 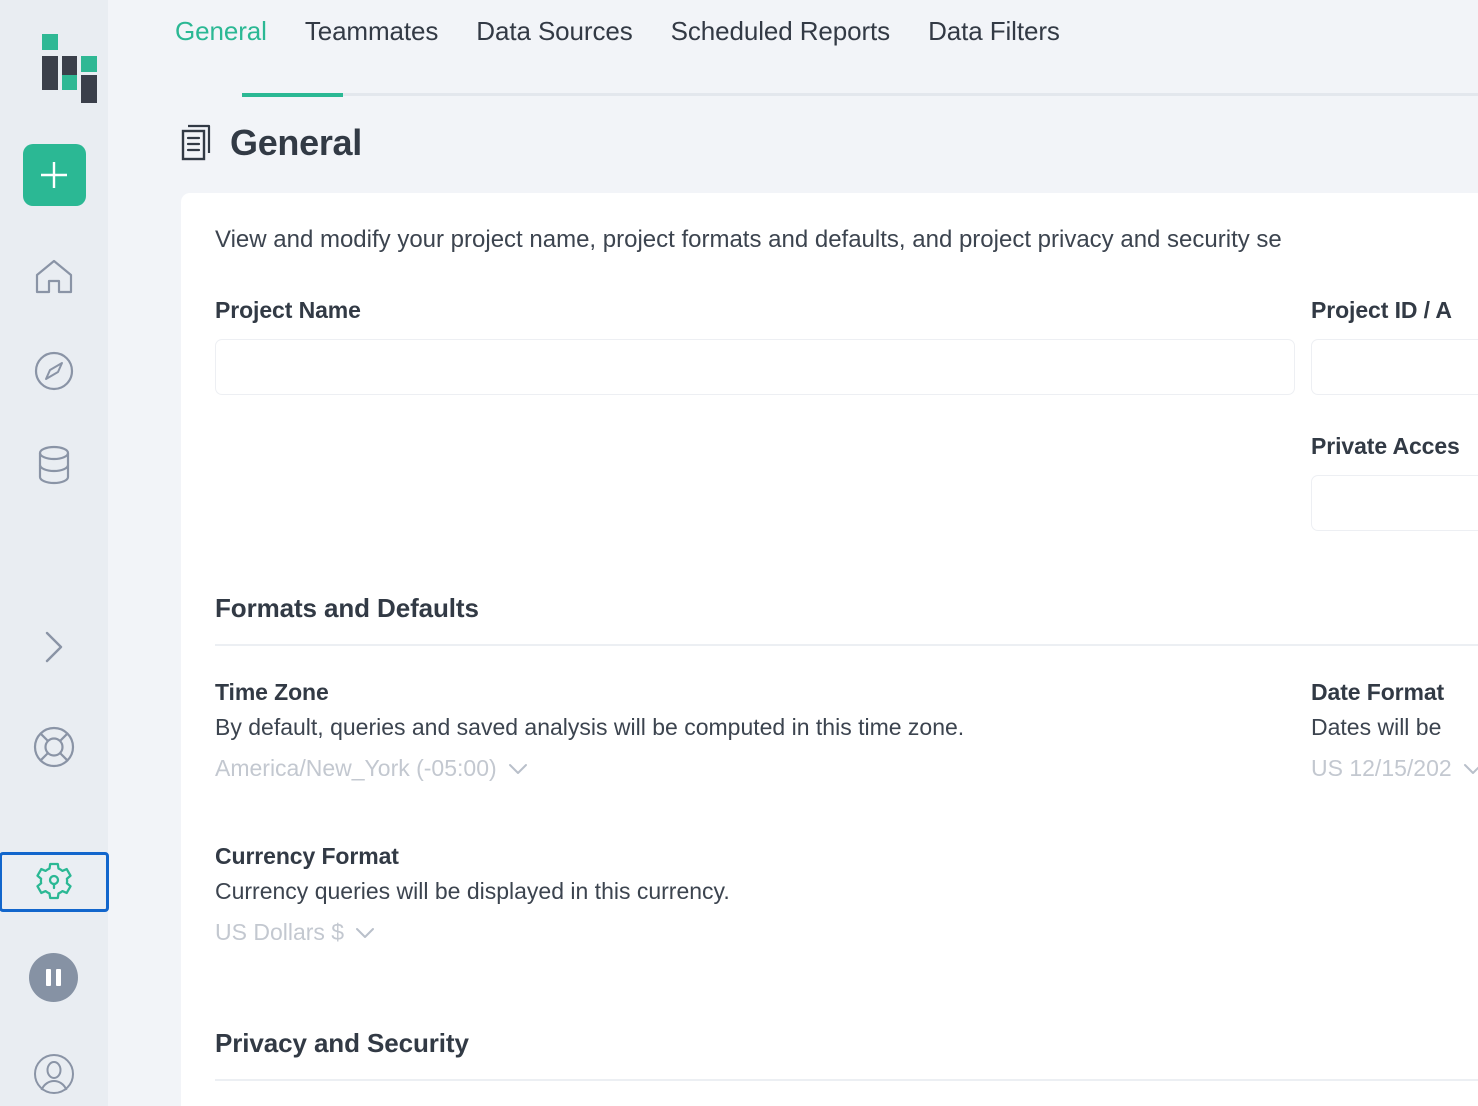 I want to click on time-zone-select: America/New_York (-05:00), so click(x=755, y=768).